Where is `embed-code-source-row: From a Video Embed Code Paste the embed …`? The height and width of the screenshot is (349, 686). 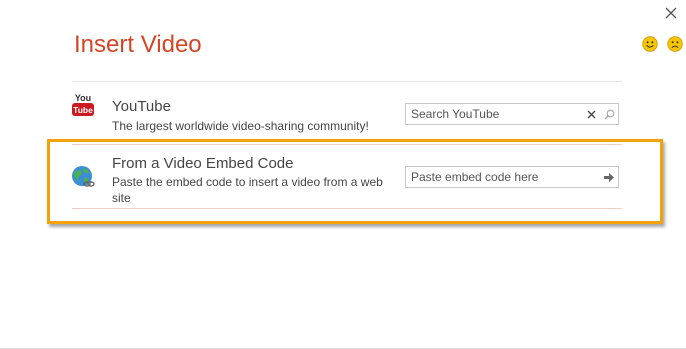 embed-code-source-row: From a Video Embed Code Paste the embed … is located at coordinates (347, 179).